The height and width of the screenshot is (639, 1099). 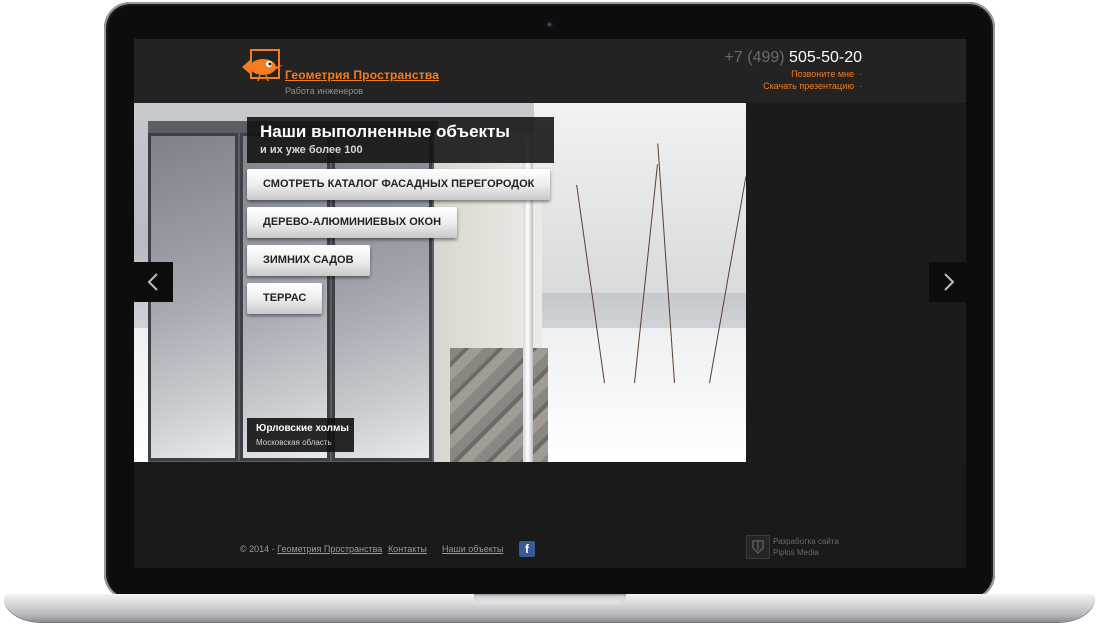 What do you see at coordinates (302, 428) in the screenshot?
I see `caption-title: Юрловские холмы` at bounding box center [302, 428].